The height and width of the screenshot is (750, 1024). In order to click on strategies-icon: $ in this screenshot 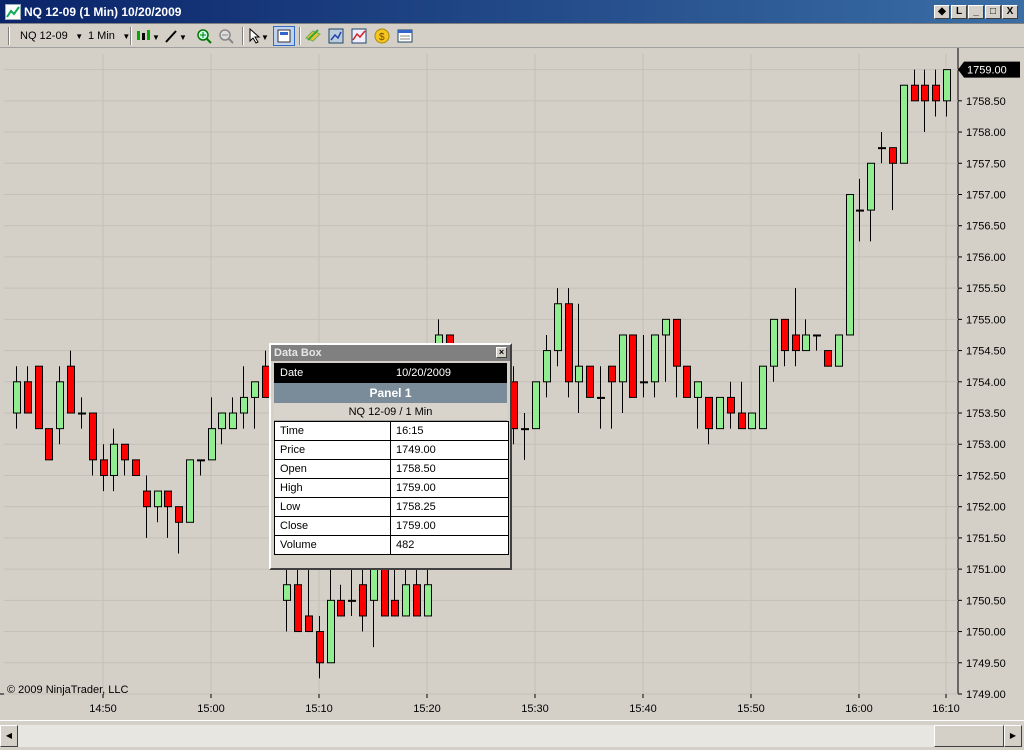, I will do `click(382, 36)`.